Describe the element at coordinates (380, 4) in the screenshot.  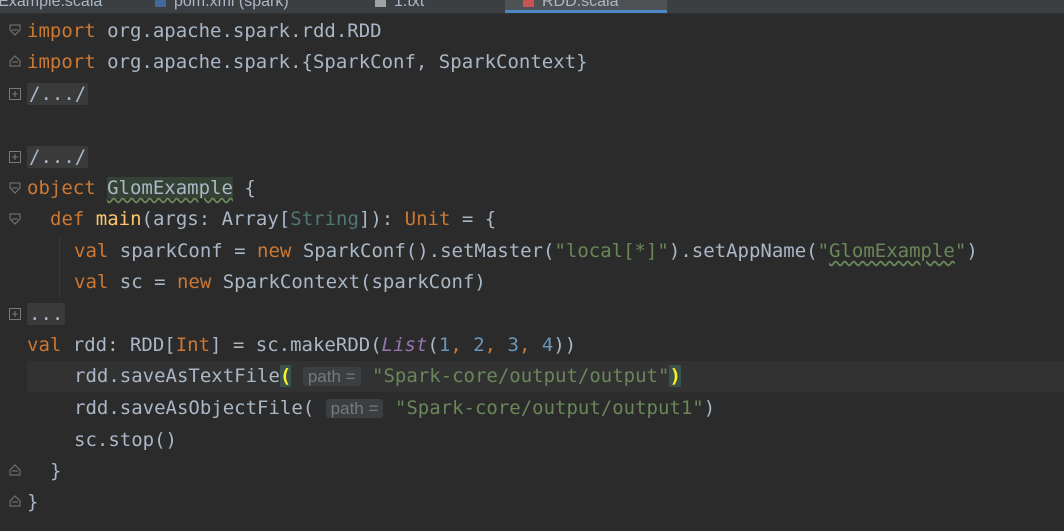
I see `text-file-icon` at that location.